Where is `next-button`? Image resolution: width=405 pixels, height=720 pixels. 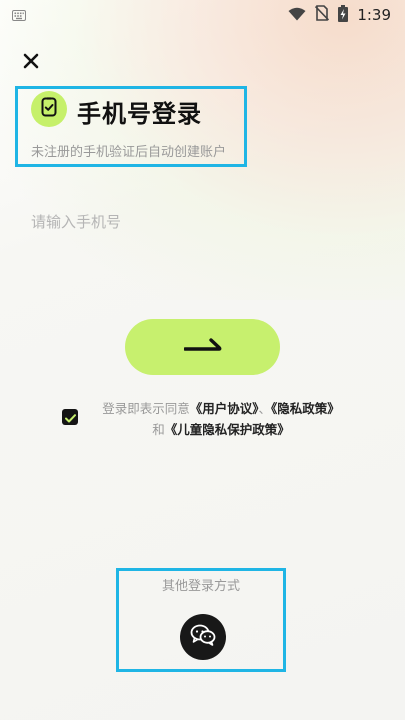 next-button is located at coordinates (202, 347).